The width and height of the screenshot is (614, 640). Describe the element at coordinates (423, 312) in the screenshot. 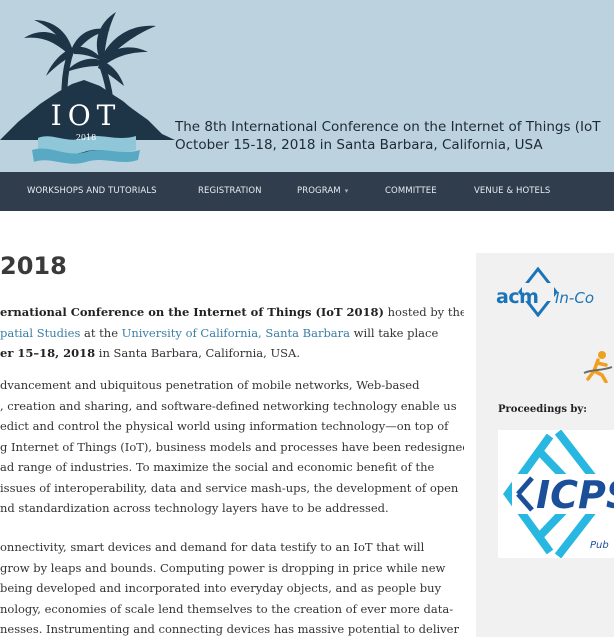

I see `intro-text: hosted by the` at that location.